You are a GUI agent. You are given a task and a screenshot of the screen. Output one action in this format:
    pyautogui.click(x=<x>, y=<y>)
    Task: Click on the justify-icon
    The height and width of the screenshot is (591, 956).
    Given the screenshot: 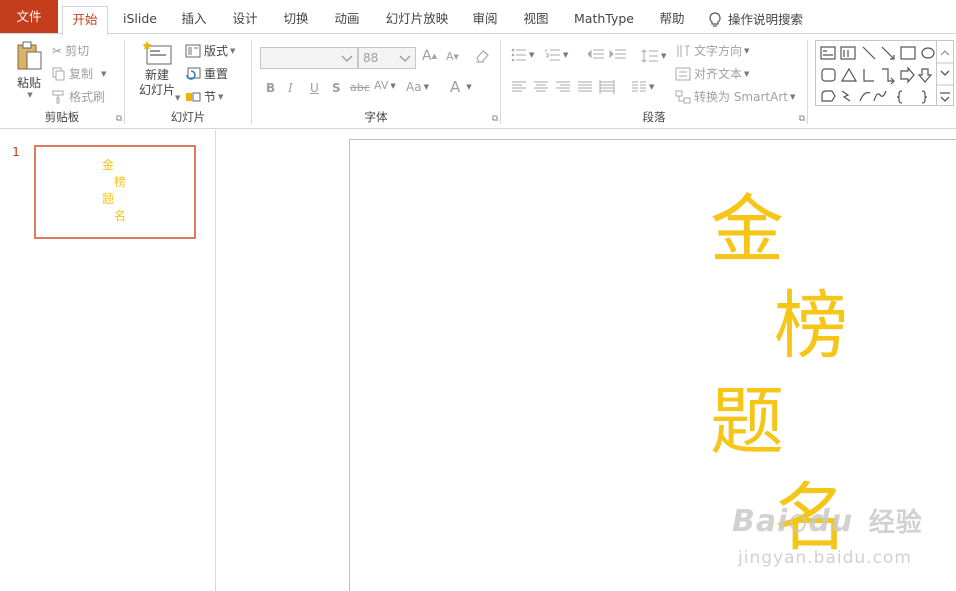 What is the action you would take?
    pyautogui.click(x=585, y=86)
    